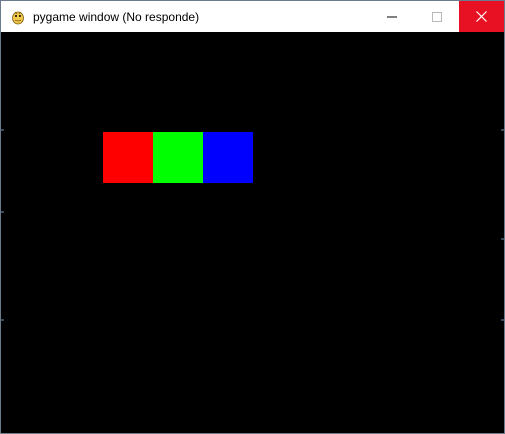 This screenshot has height=434, width=505. I want to click on window-controls, so click(436, 16).